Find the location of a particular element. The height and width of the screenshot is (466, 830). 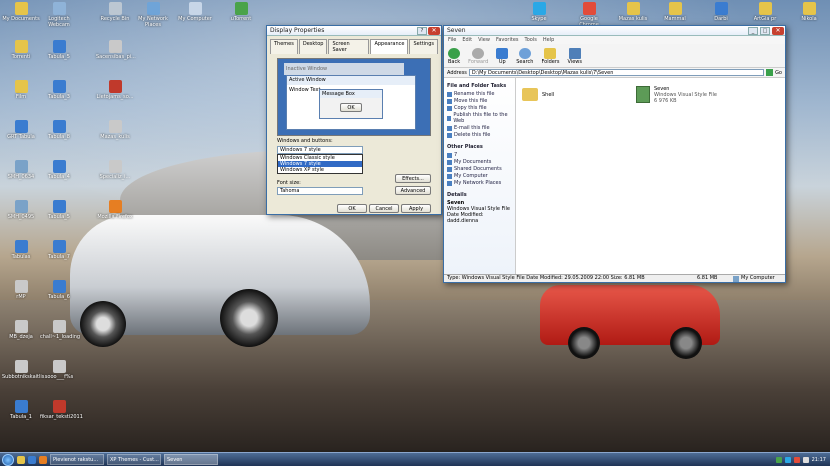

back-button: Back is located at coordinates (454, 56).